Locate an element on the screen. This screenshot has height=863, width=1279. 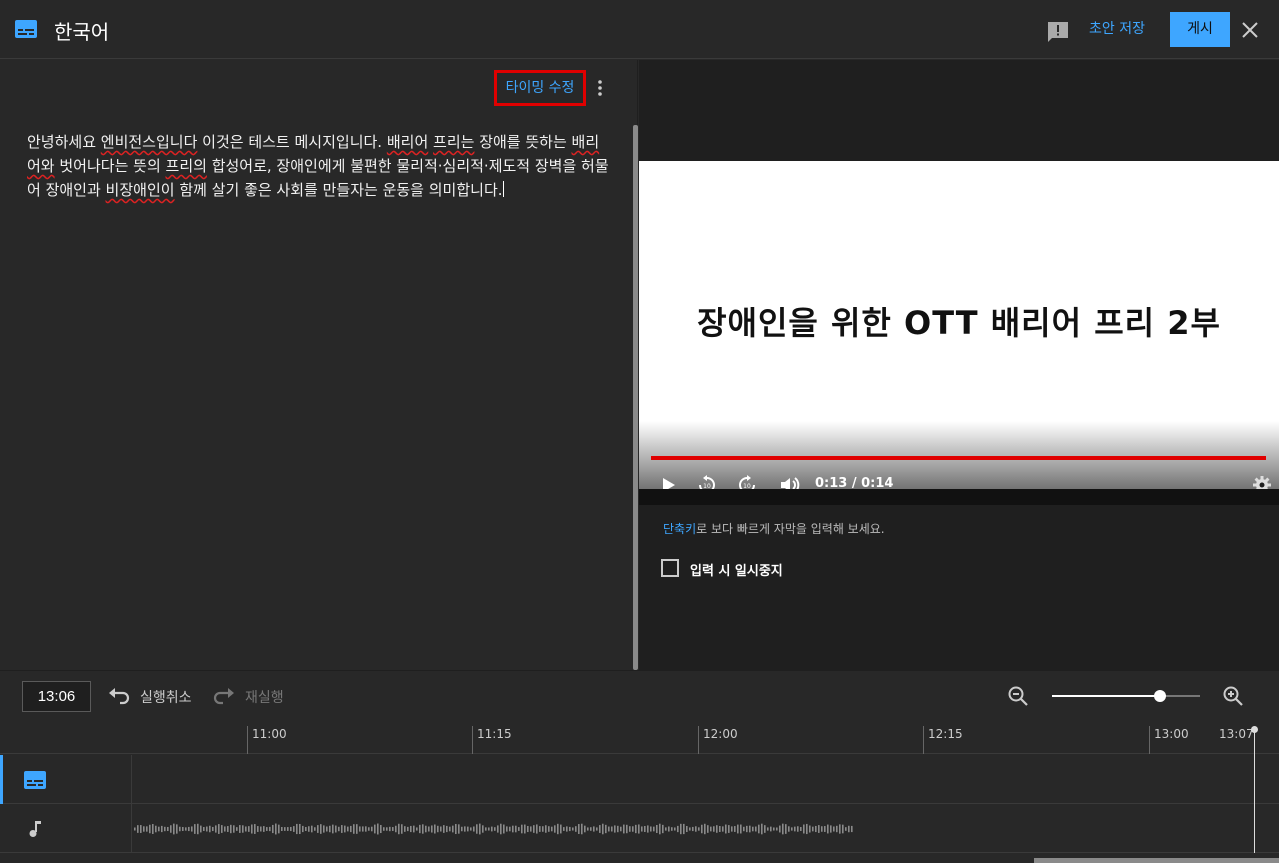
publish-button: 게시 is located at coordinates (1200, 29).